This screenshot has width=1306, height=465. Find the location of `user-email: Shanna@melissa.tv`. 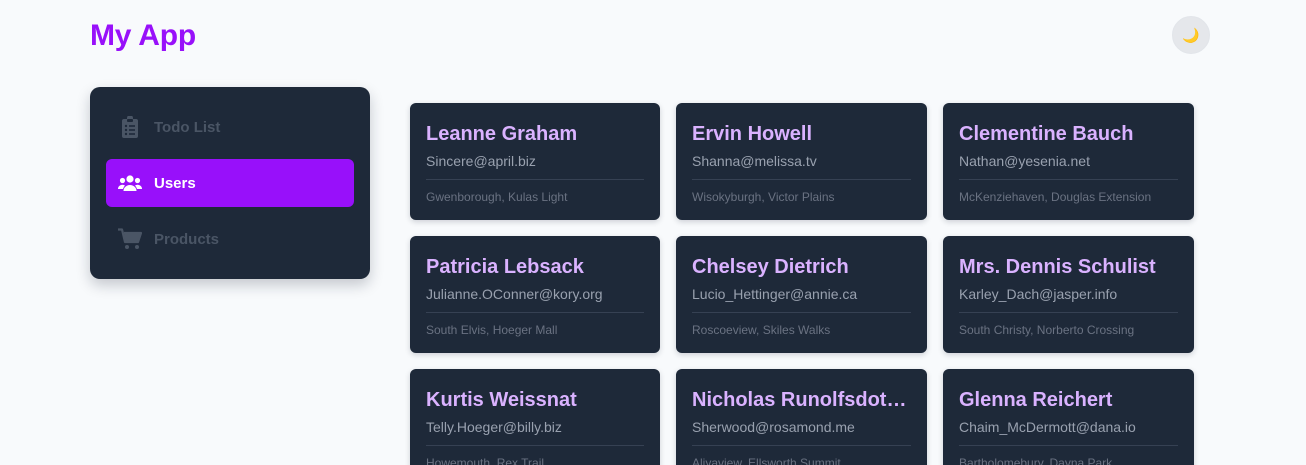

user-email: Shanna@melissa.tv is located at coordinates (754, 161).